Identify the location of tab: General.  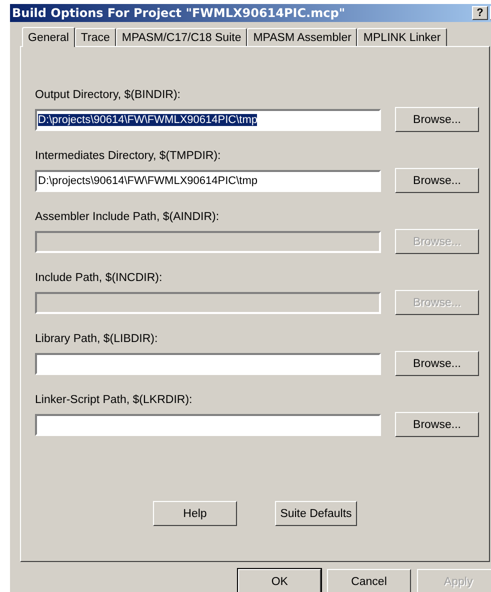
(48, 37).